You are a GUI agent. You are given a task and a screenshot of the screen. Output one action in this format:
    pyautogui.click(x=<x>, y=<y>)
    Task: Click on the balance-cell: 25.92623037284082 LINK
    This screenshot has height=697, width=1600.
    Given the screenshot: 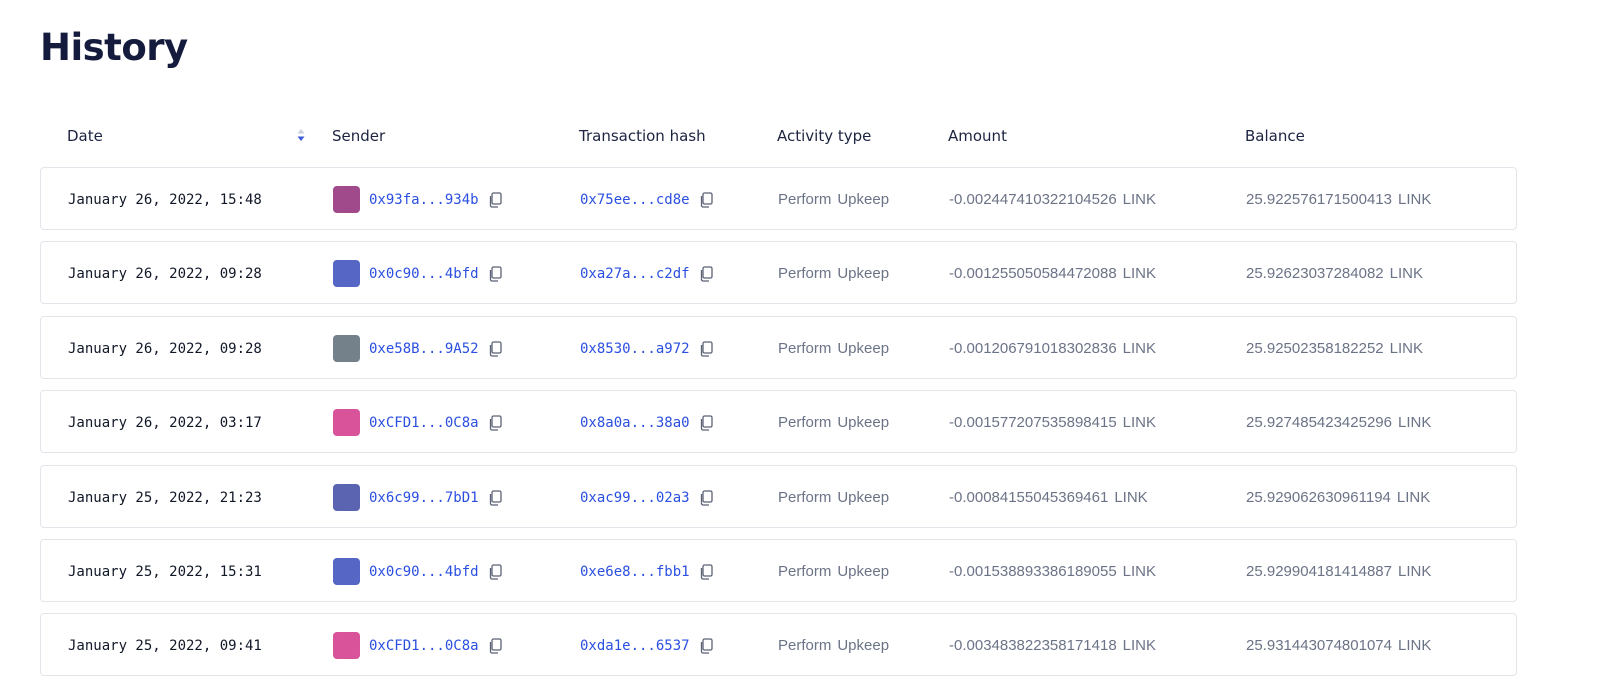 What is the action you would take?
    pyautogui.click(x=1334, y=273)
    